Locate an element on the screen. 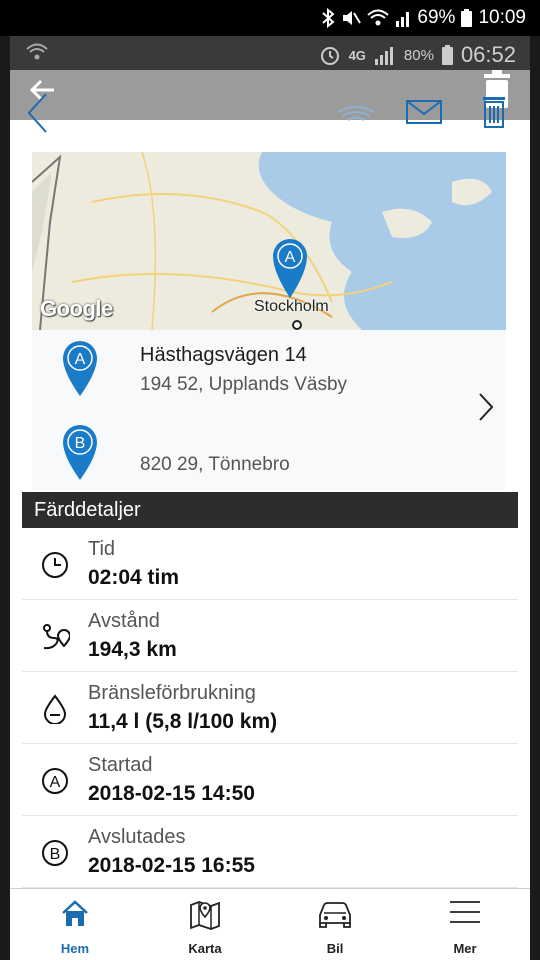 This screenshot has height=960, width=540. svg-text: A is located at coordinates (55, 782).